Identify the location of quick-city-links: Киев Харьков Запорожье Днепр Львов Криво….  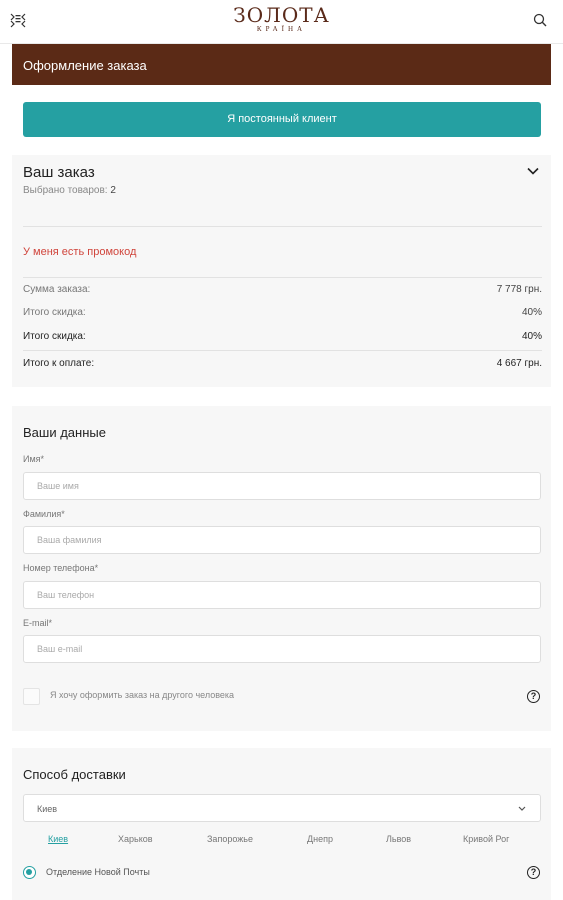
(282, 841).